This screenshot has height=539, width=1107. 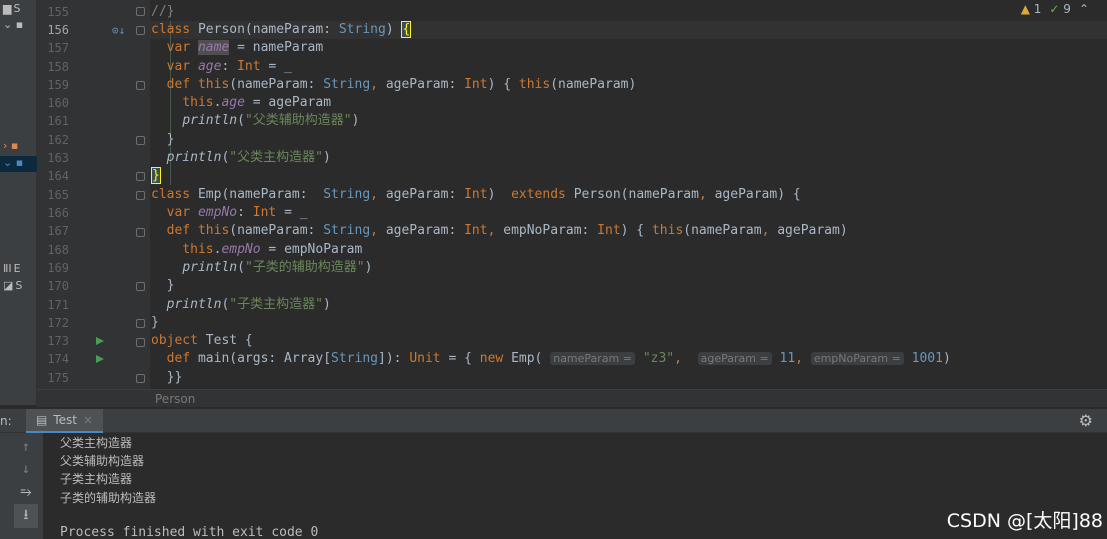 What do you see at coordinates (6, 421) in the screenshot?
I see `run-panel-label: n:` at bounding box center [6, 421].